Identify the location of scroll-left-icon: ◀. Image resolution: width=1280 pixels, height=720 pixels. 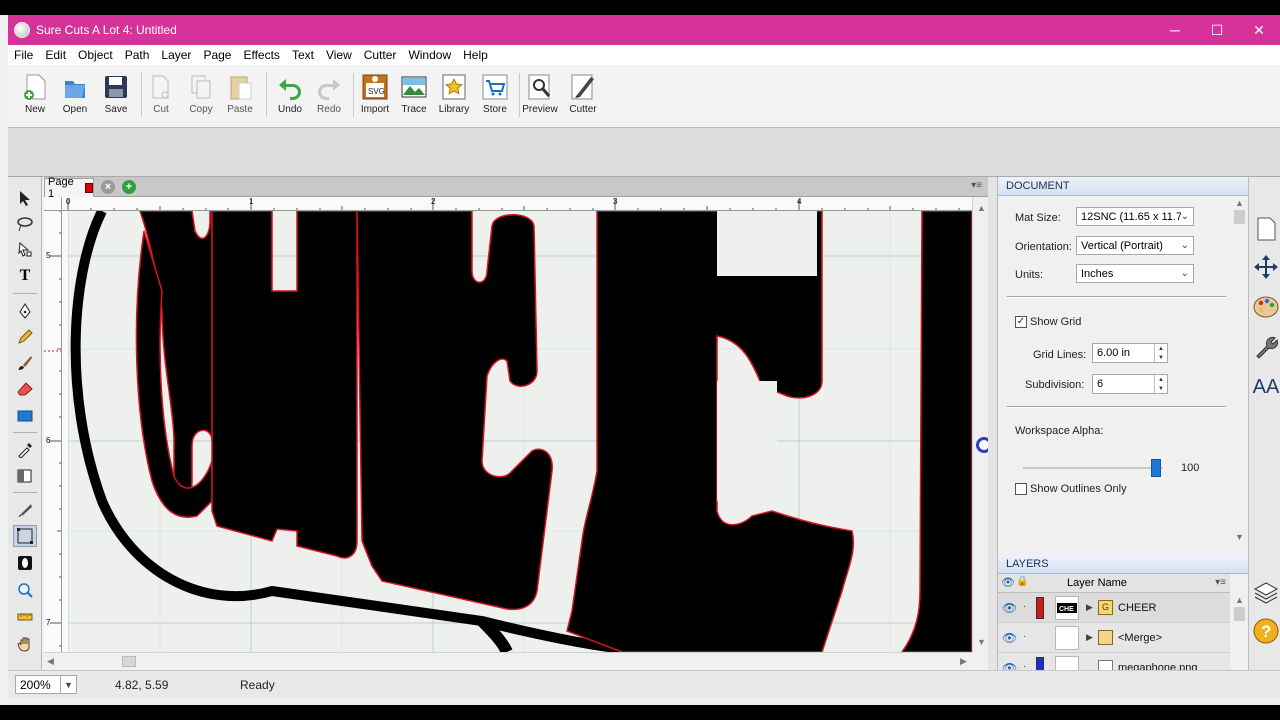
(50, 661).